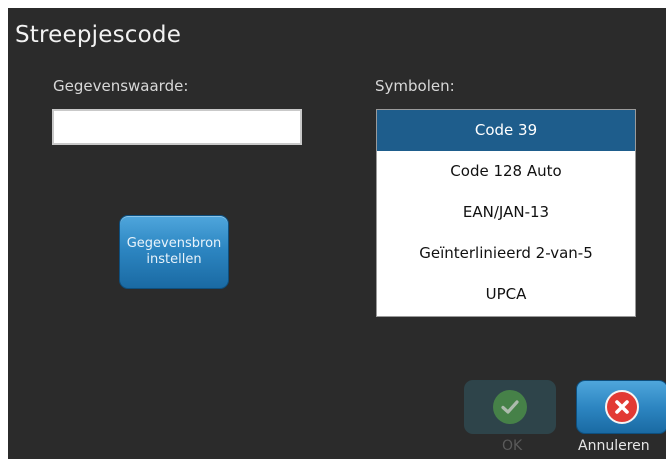 The image size is (666, 459). I want to click on set-data-source-button: Gegevensbron instellen, so click(174, 252).